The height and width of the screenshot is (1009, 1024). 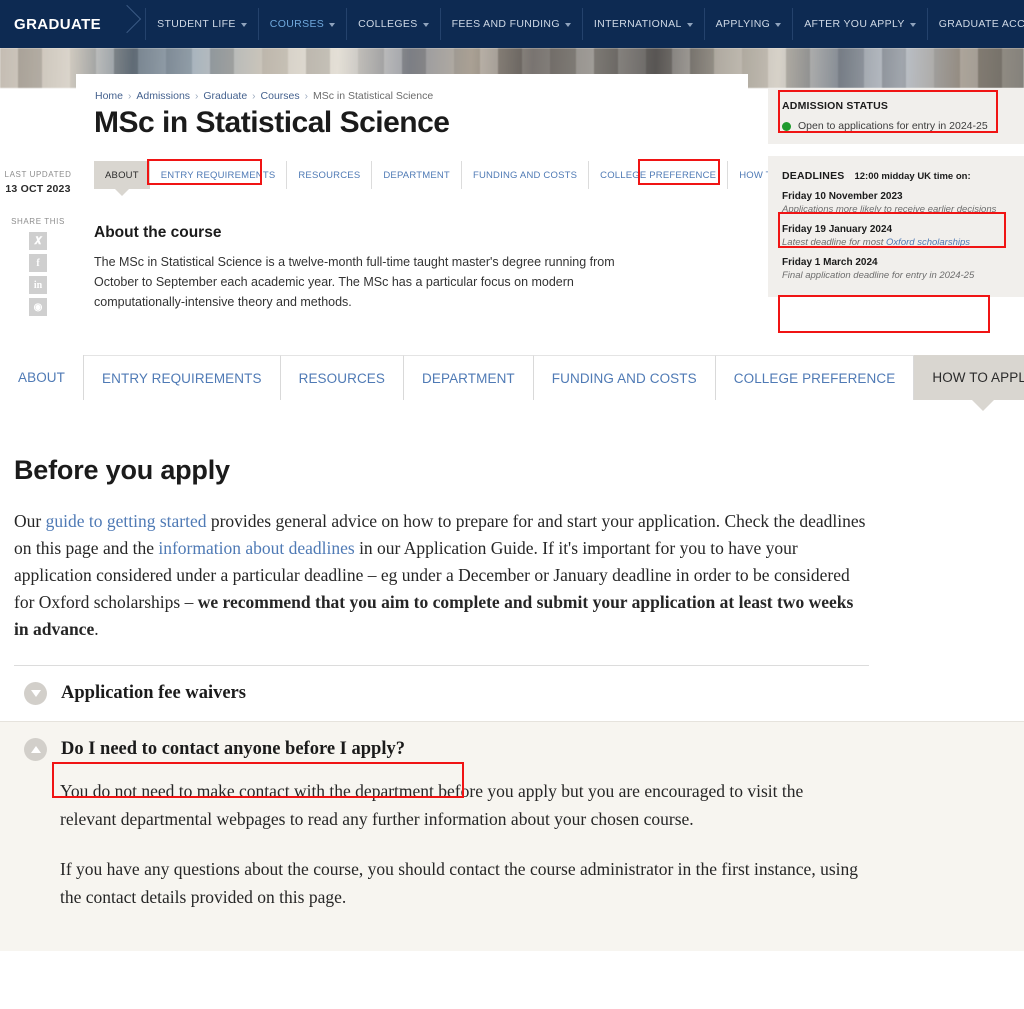 What do you see at coordinates (297, 24) in the screenshot?
I see `top-nav-item-label: COURSES` at bounding box center [297, 24].